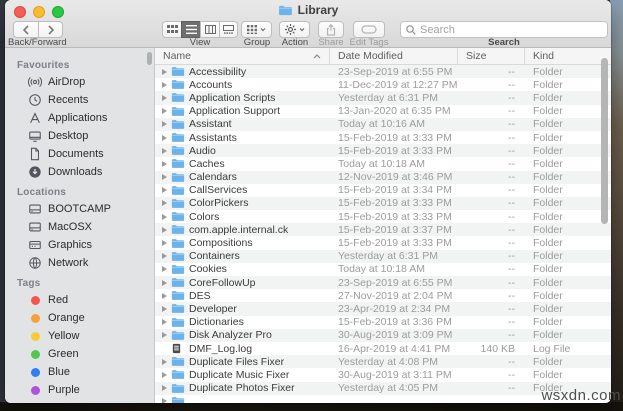 This screenshot has height=411, width=623. I want to click on table-row: DES 27-Nov-2019 at 2:04 PM -- Folder, so click(383, 295).